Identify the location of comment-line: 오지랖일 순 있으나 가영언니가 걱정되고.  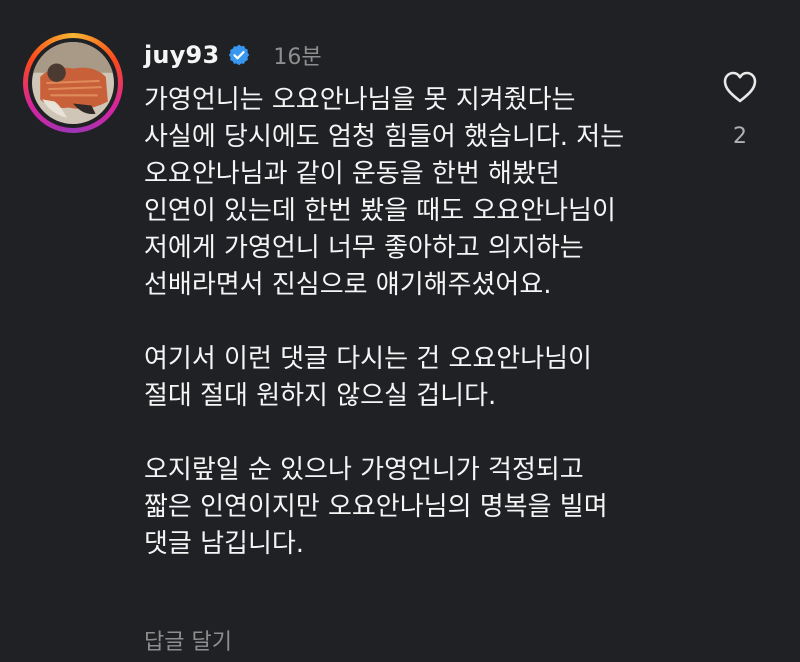
(364, 470).